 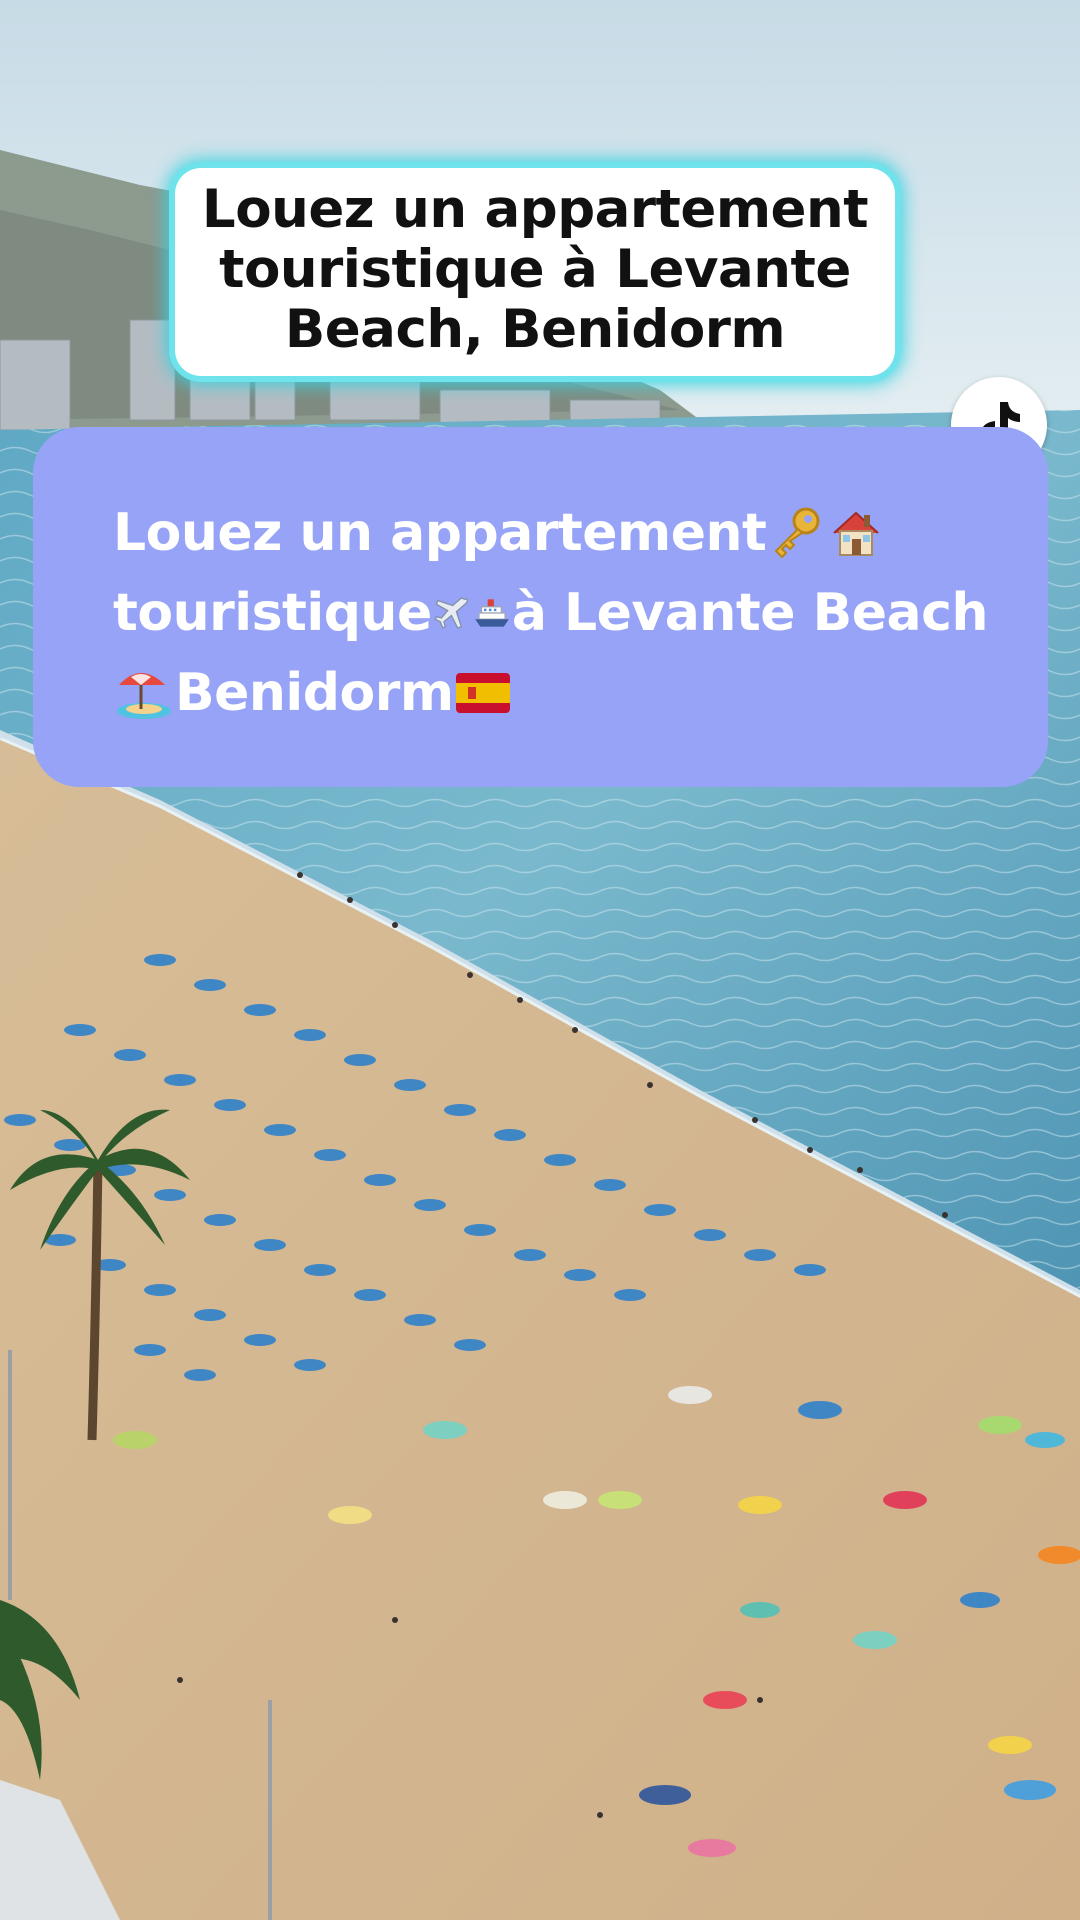 What do you see at coordinates (550, 693) in the screenshot?
I see `caption-line-3: Benidorm` at bounding box center [550, 693].